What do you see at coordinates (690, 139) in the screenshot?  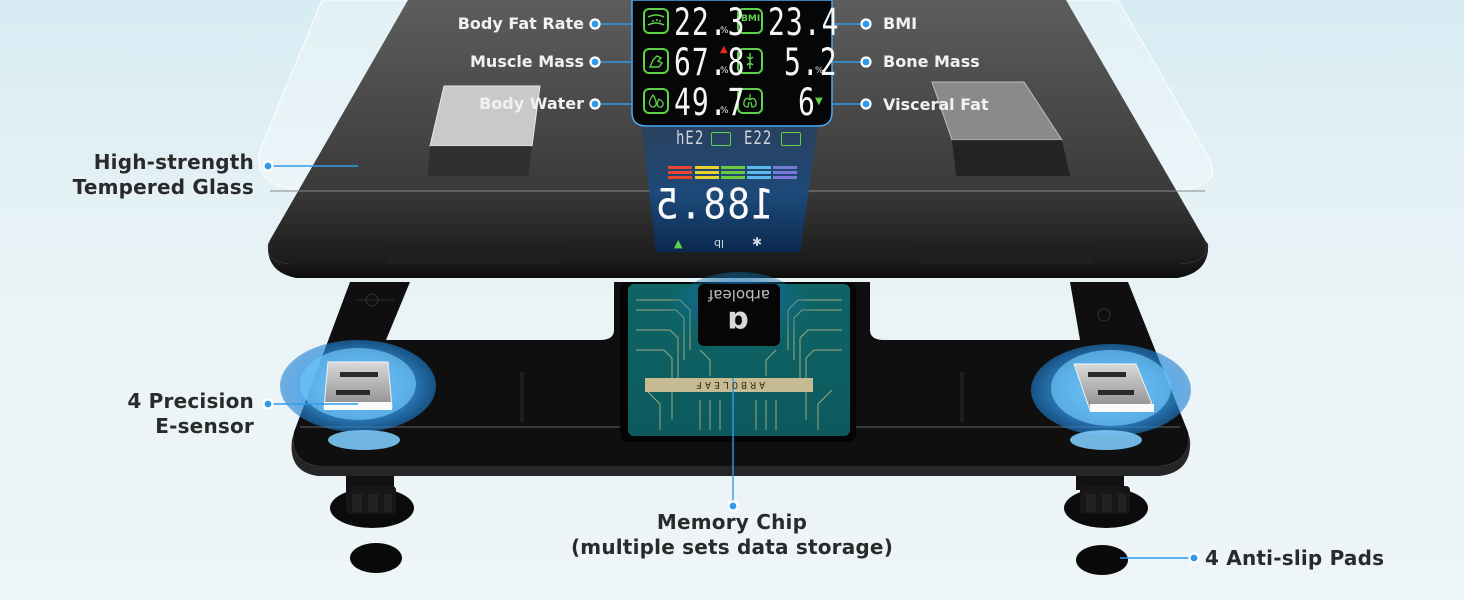 I see `lower-left-readout: hE2` at bounding box center [690, 139].